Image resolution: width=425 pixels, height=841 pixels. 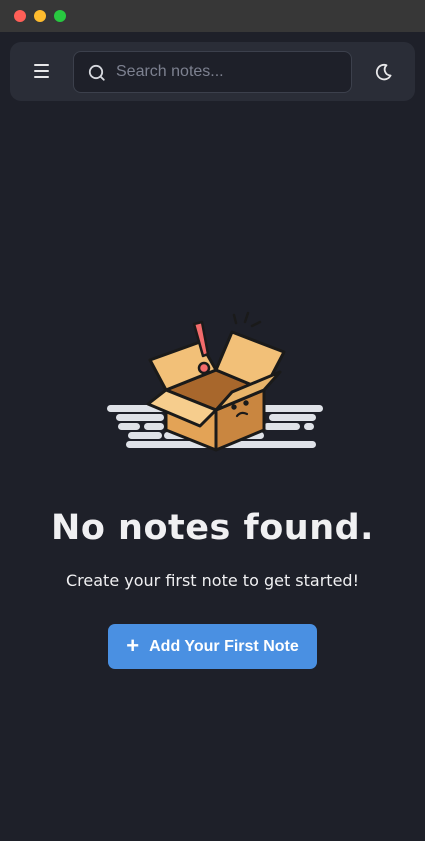 I want to click on minimize-window-button, so click(x=40, y=16).